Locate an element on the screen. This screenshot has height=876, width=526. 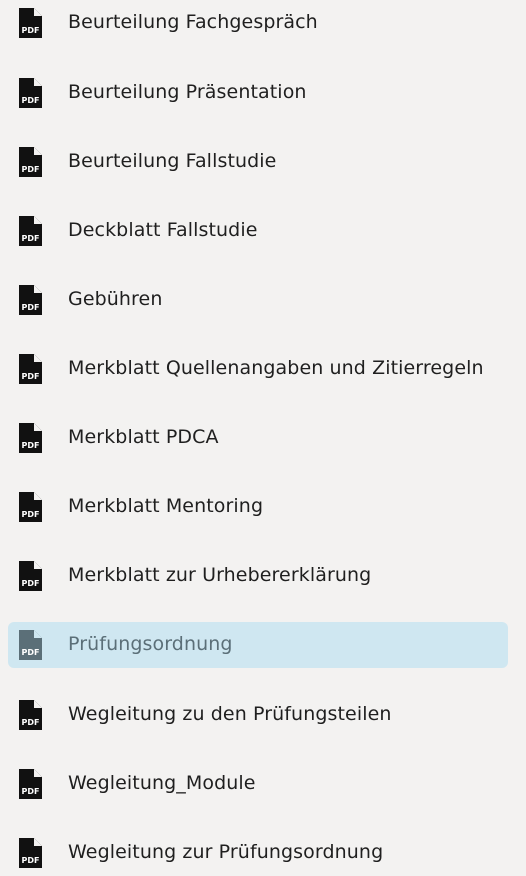
file-label: Wegleitung zur Prüfungsordnung is located at coordinates (226, 852).